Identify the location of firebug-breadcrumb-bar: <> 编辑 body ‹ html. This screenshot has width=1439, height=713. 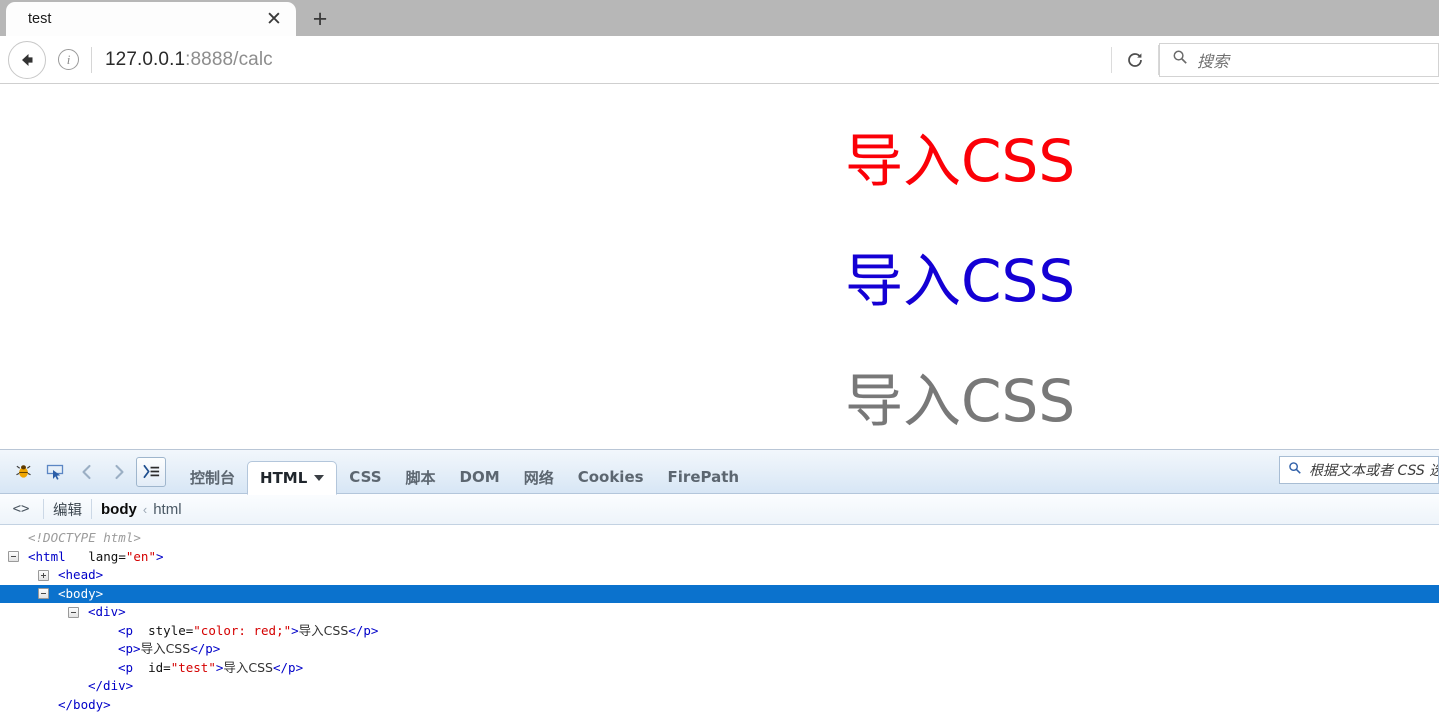
(719, 509).